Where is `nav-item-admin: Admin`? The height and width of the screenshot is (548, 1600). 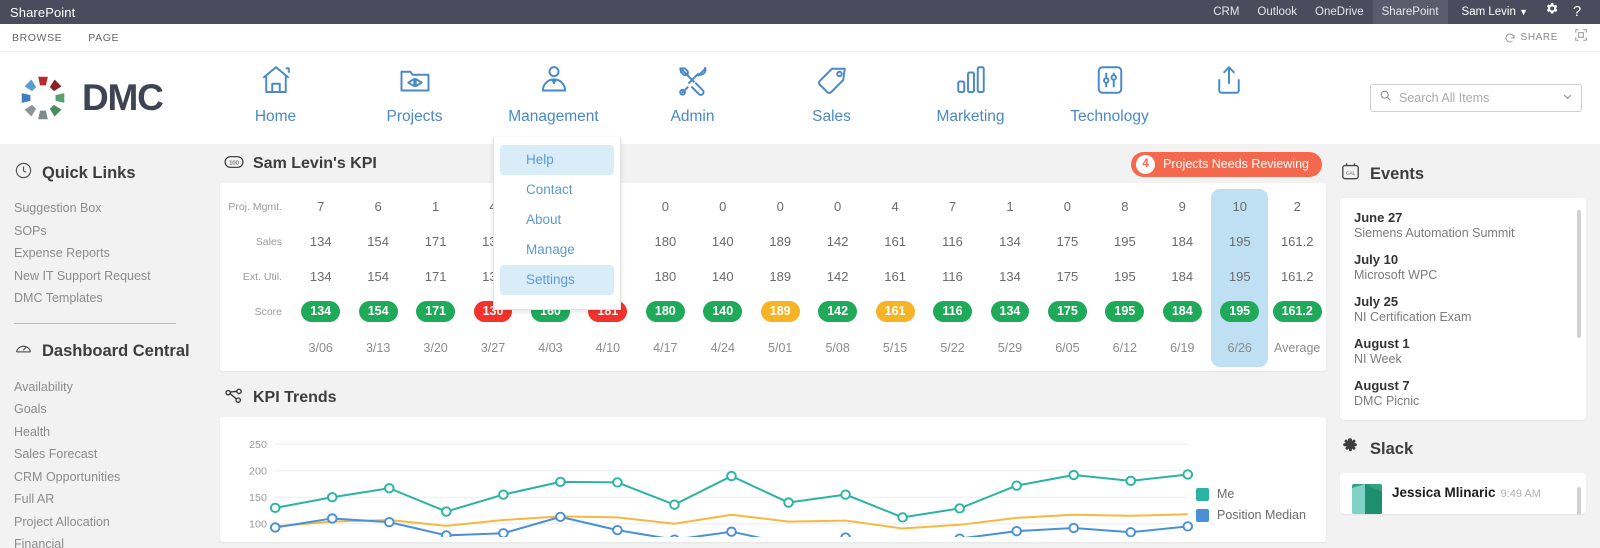 nav-item-admin: Admin is located at coordinates (692, 94).